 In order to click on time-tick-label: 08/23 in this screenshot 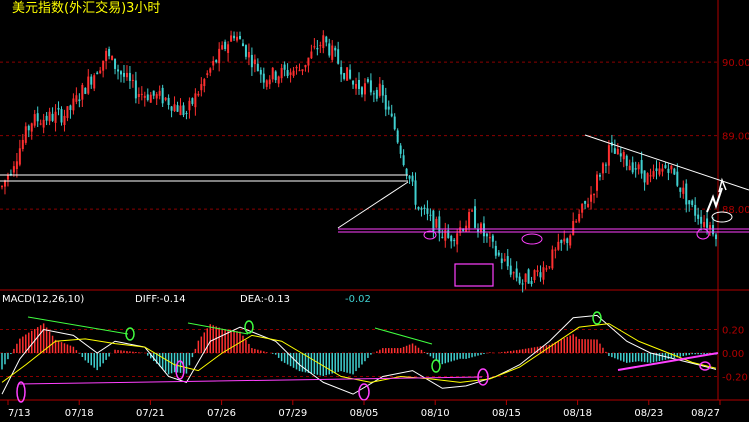, I will do `click(648, 413)`.